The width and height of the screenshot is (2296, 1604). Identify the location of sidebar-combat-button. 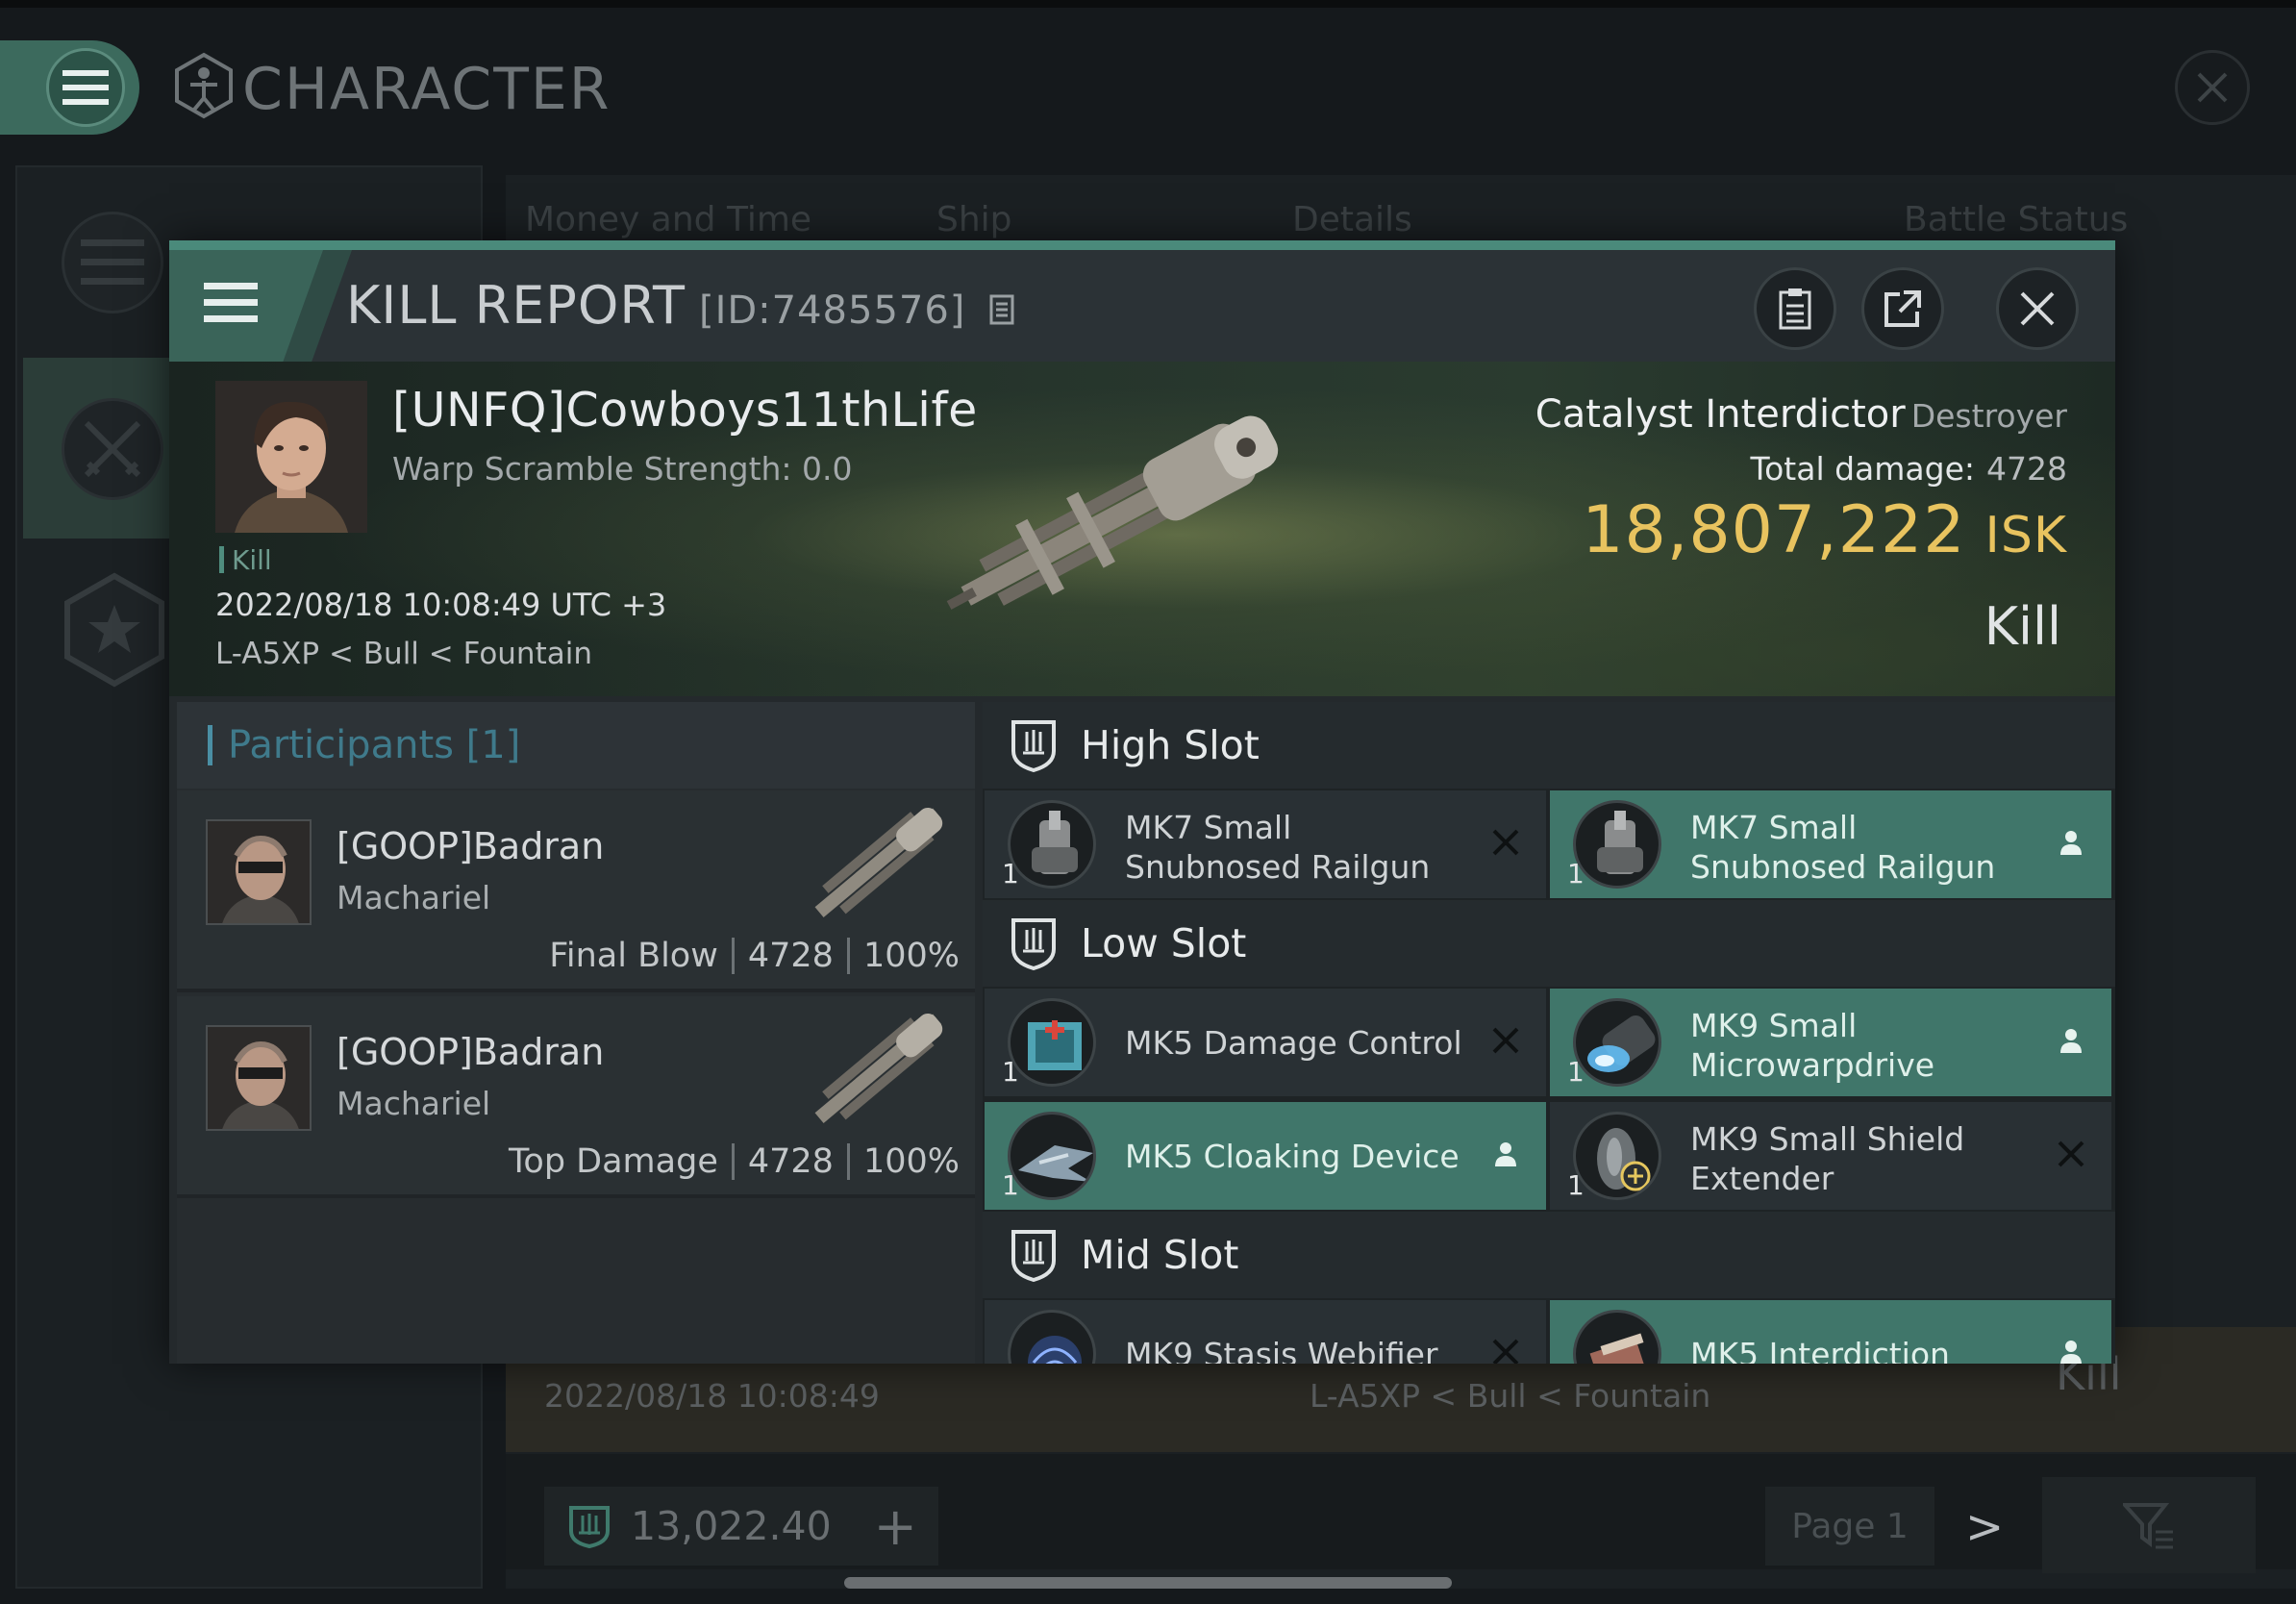
(112, 449).